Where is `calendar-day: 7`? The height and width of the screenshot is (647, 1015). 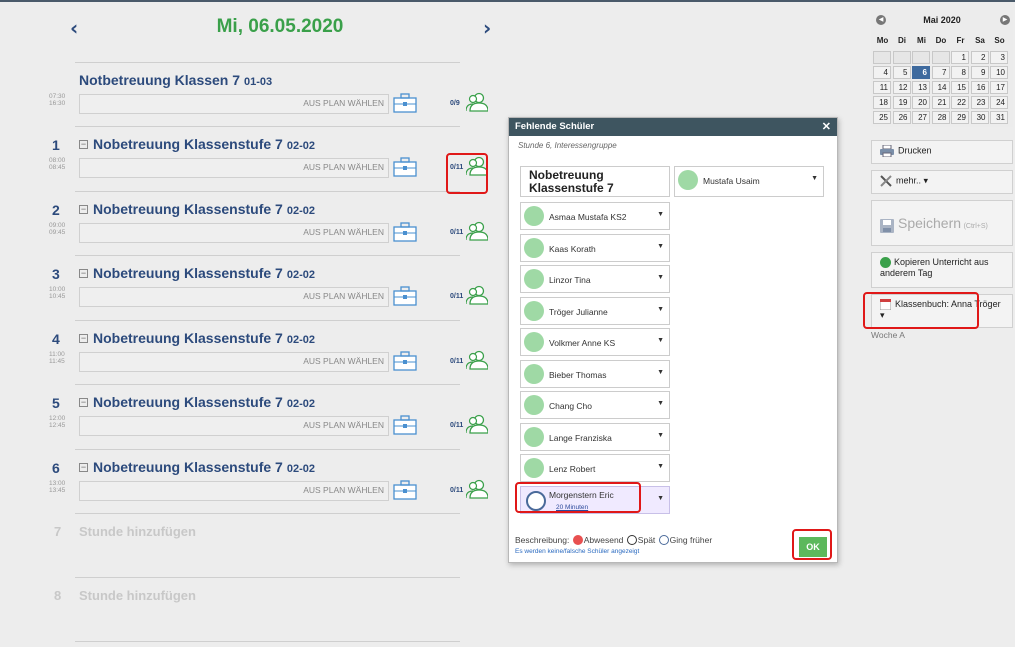 calendar-day: 7 is located at coordinates (940, 72).